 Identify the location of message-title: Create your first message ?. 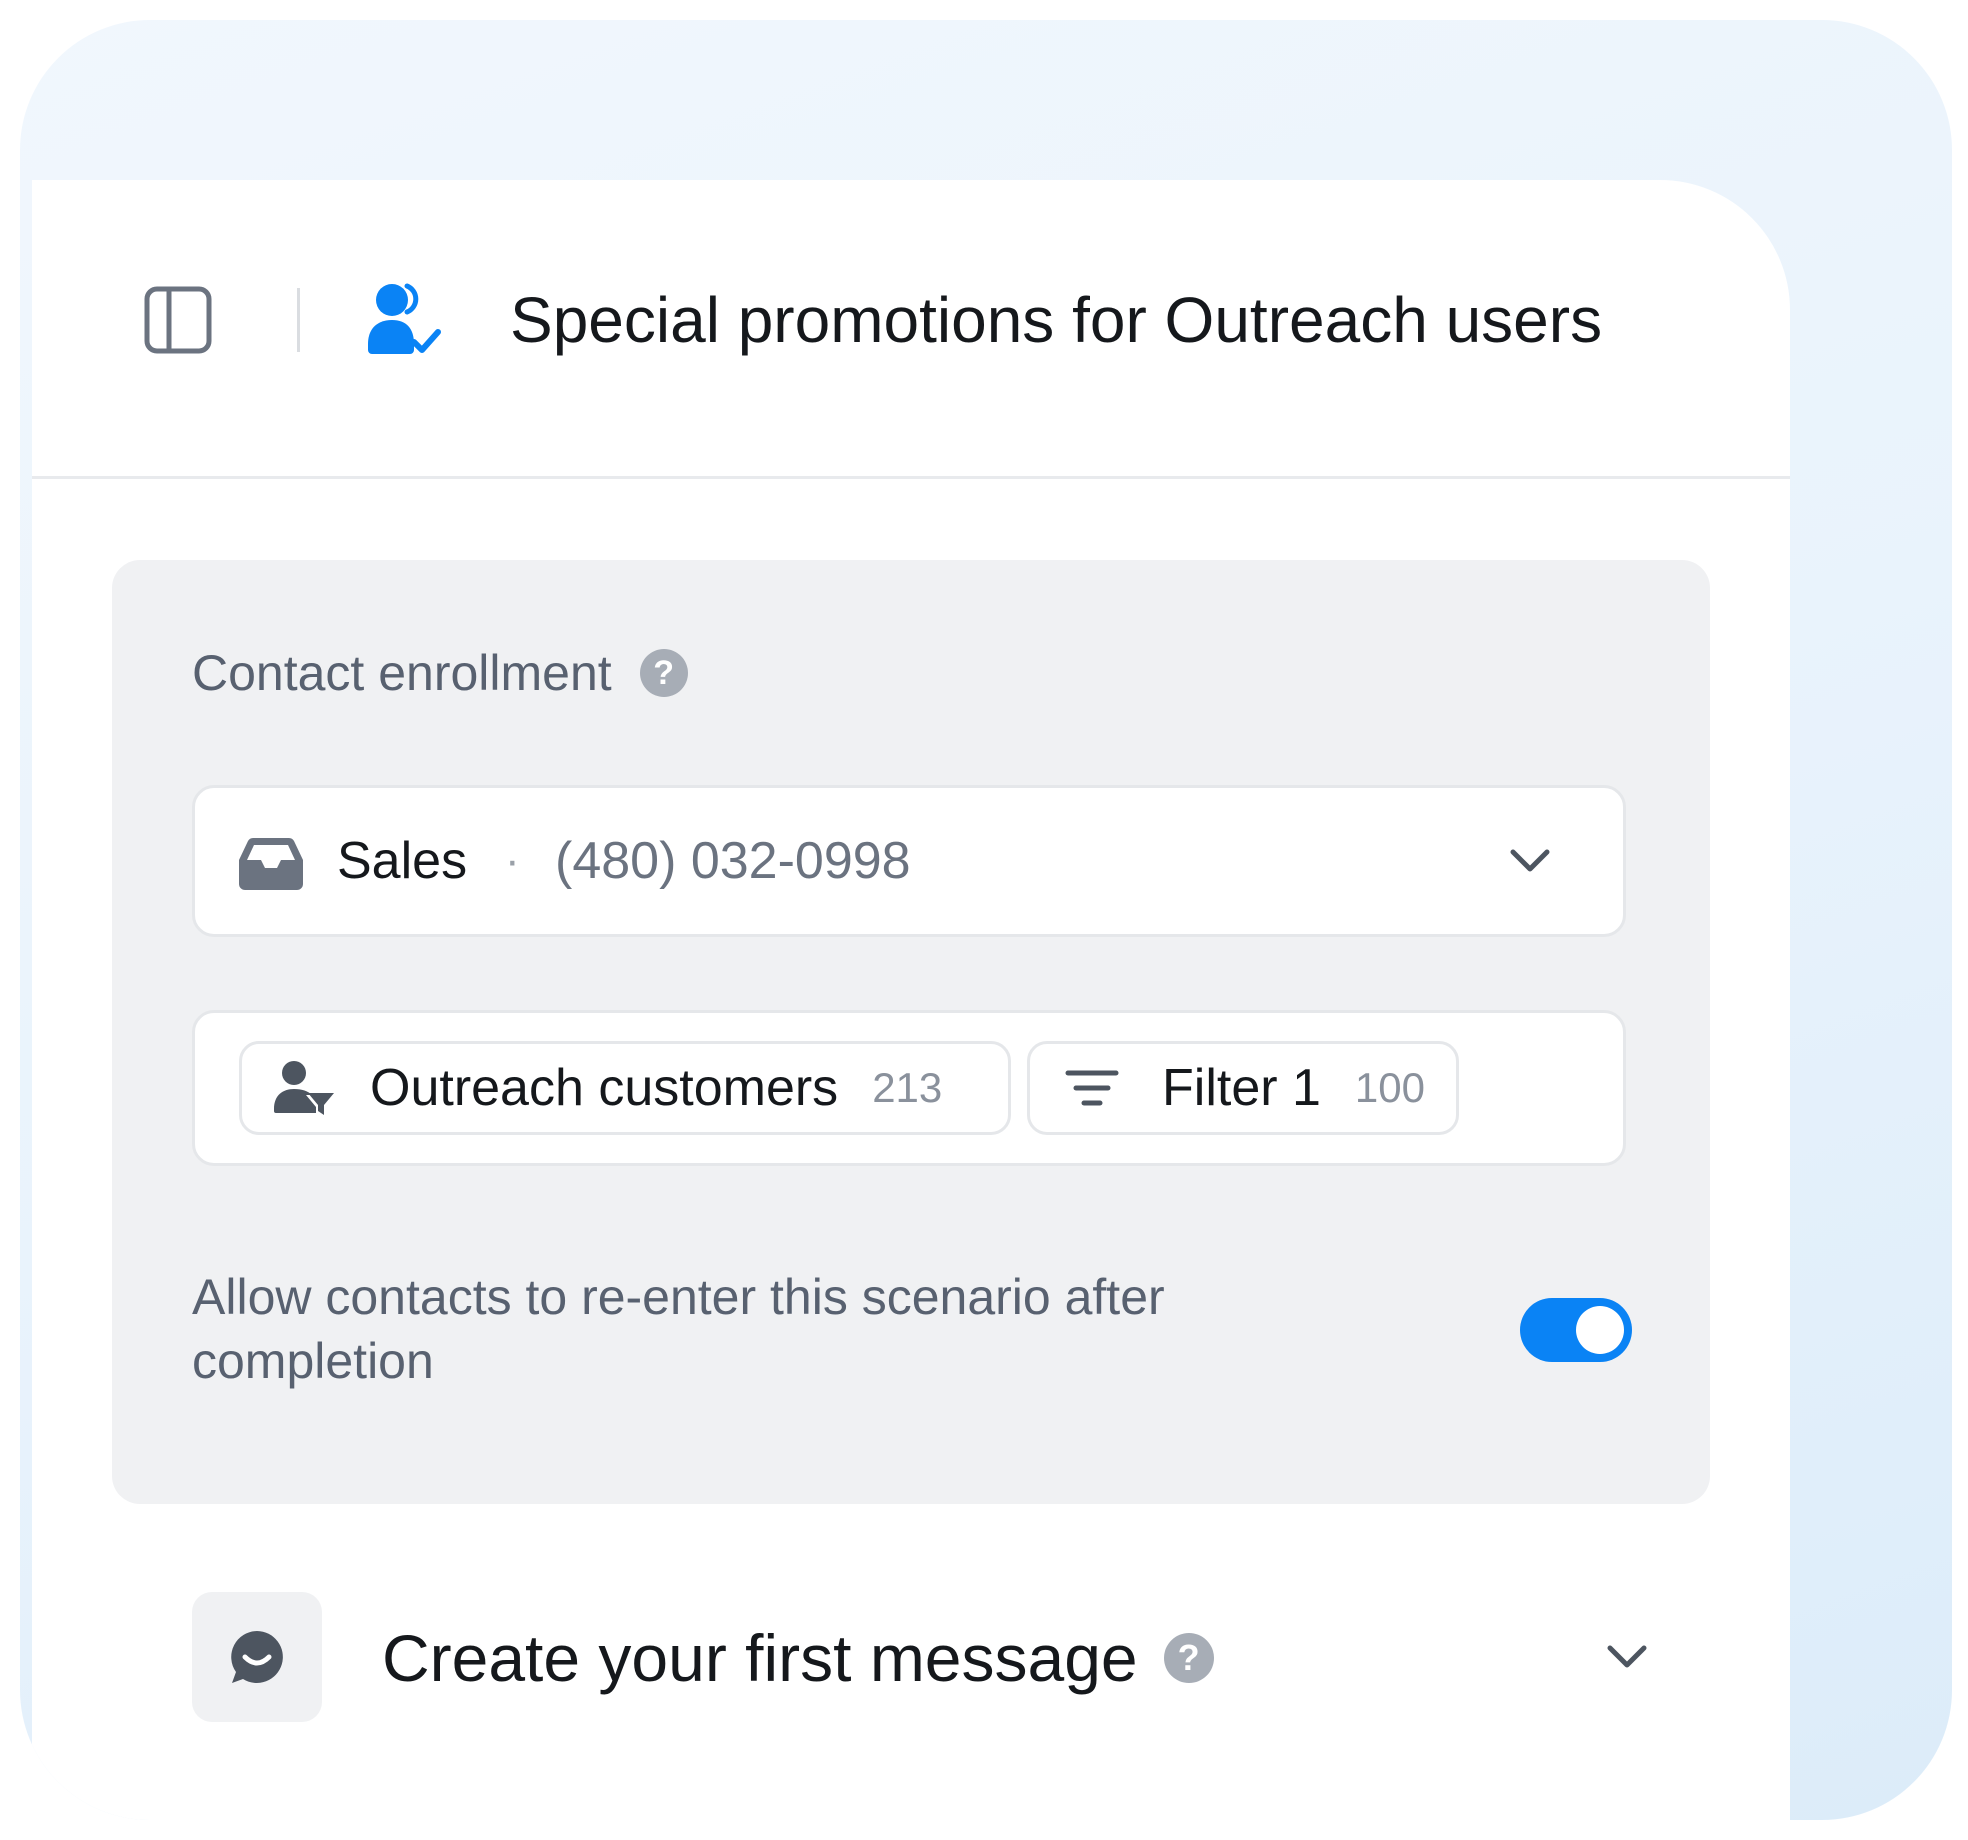
(798, 1658).